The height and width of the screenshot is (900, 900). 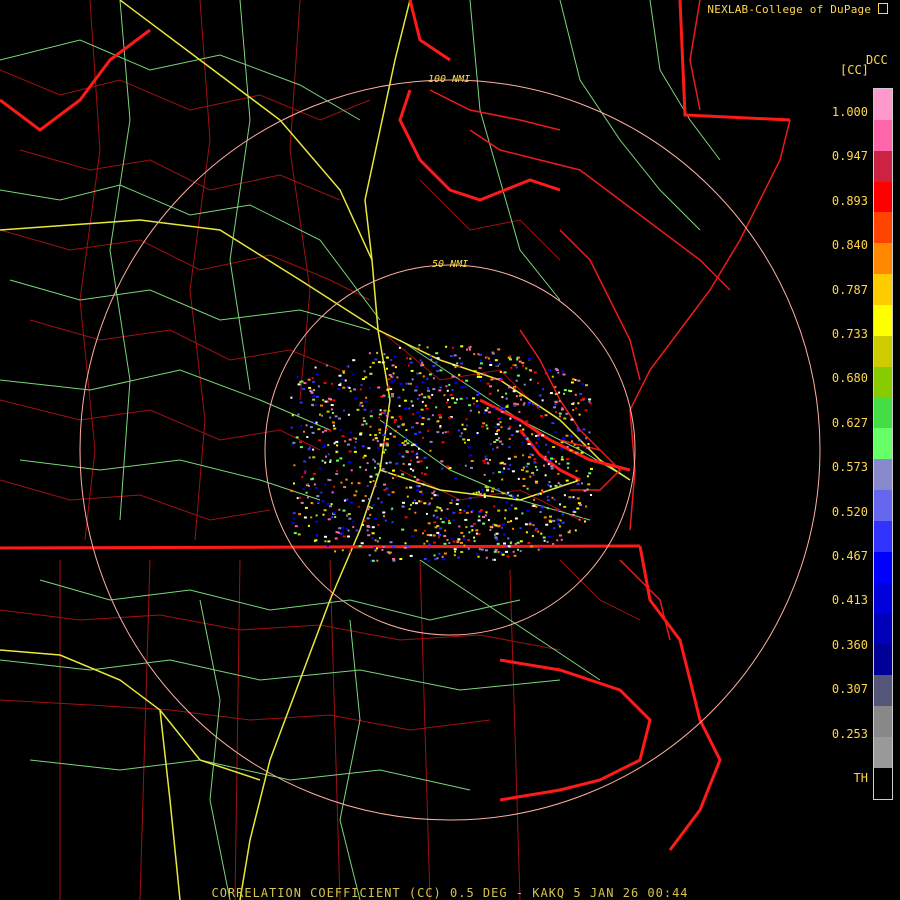 What do you see at coordinates (883, 166) in the screenshot?
I see `color-scale-segment` at bounding box center [883, 166].